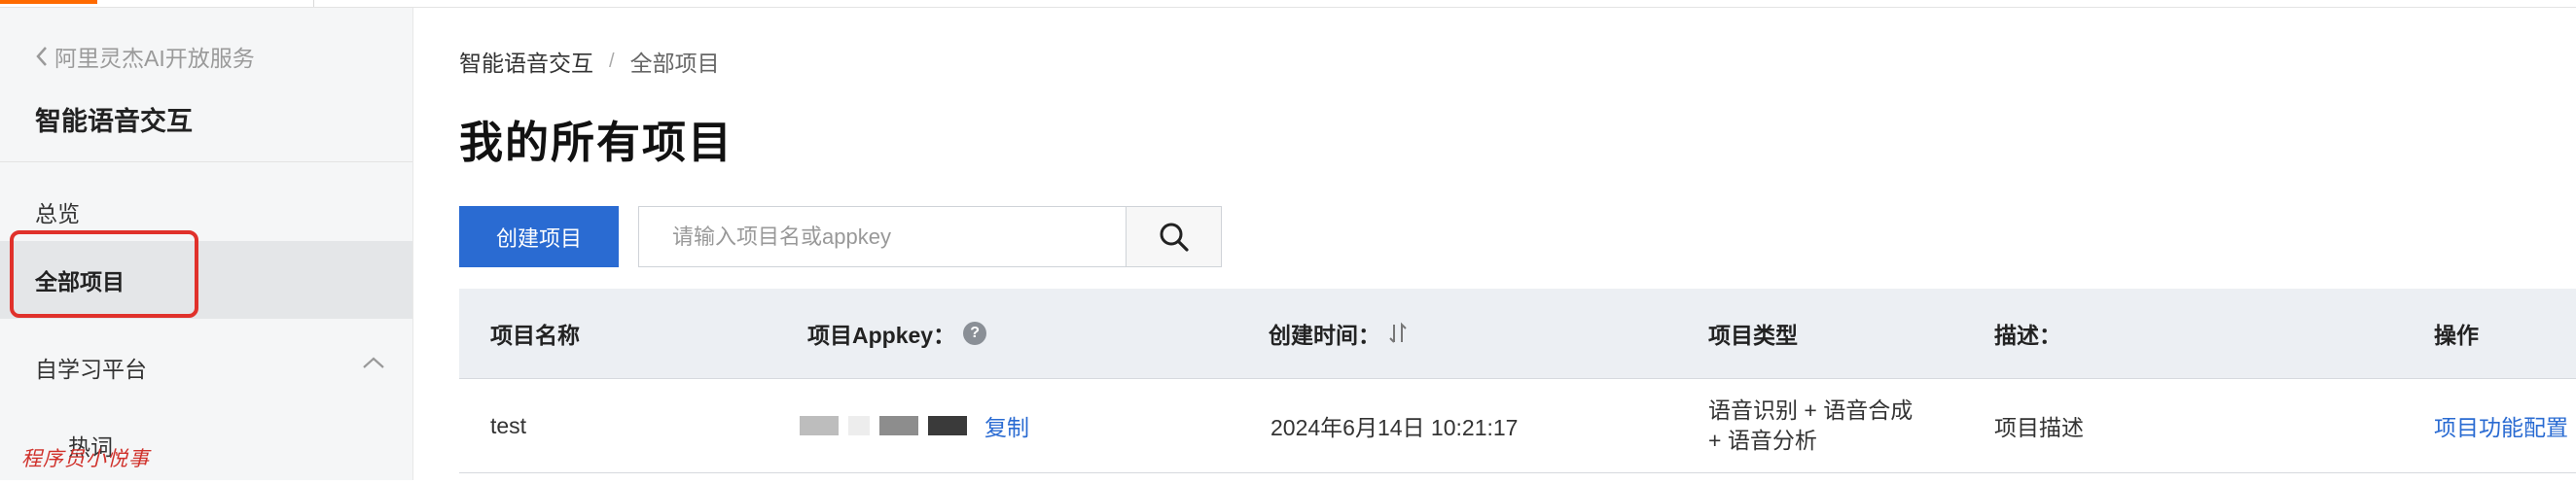 This screenshot has height=484, width=2576. I want to click on cell-created-time: 2024年6月14日 10:21:17, so click(1394, 427).